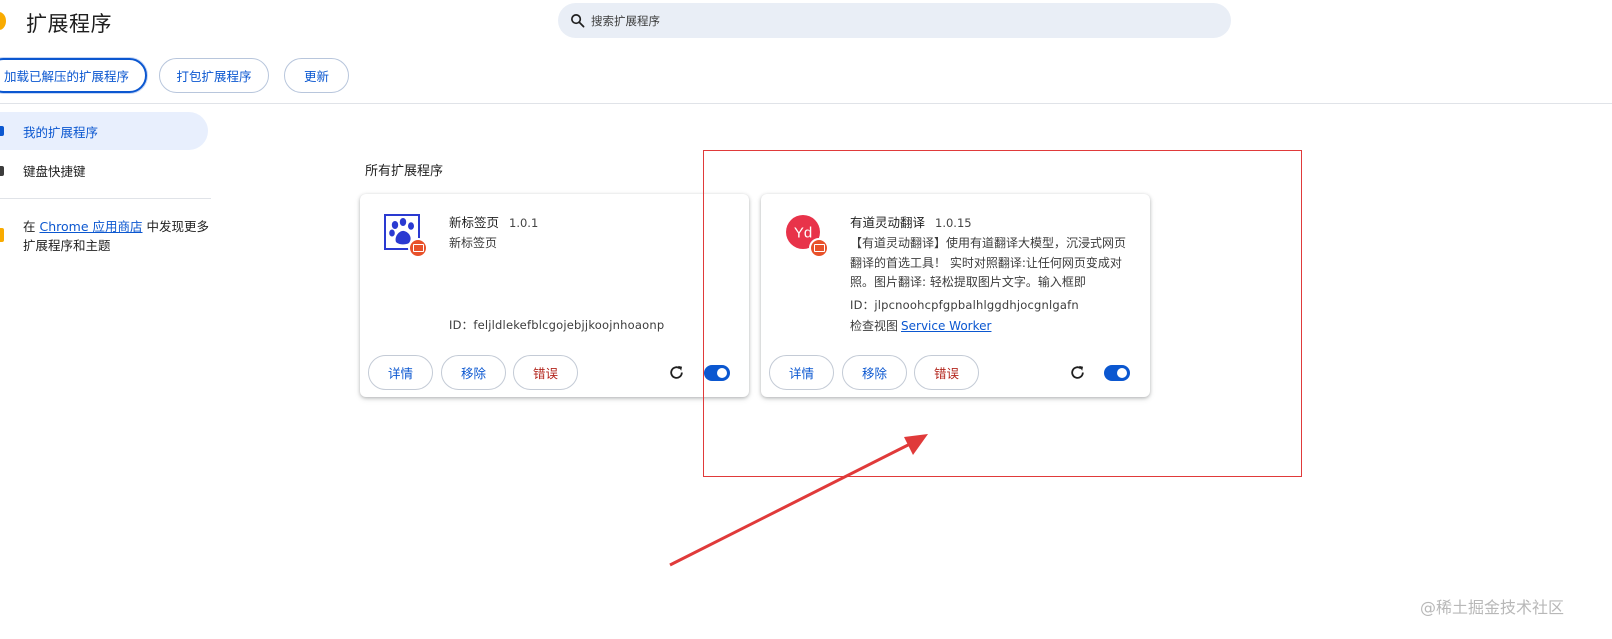 The height and width of the screenshot is (639, 1612). What do you see at coordinates (557, 325) in the screenshot?
I see `extension-id: ID：feljldlekefblcgojebjjkoojnhoaonp` at bounding box center [557, 325].